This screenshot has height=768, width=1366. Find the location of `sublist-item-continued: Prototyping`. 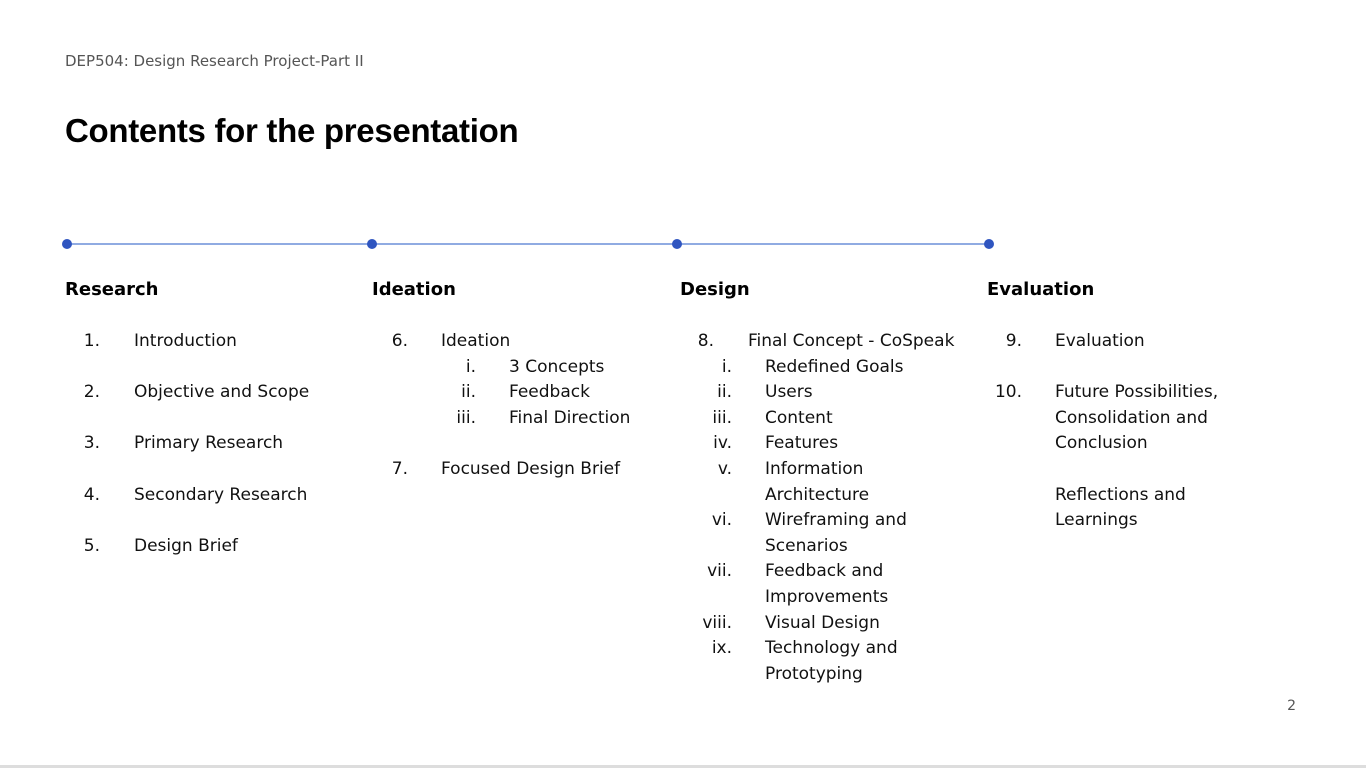

sublist-item-continued: Prototyping is located at coordinates (814, 674).